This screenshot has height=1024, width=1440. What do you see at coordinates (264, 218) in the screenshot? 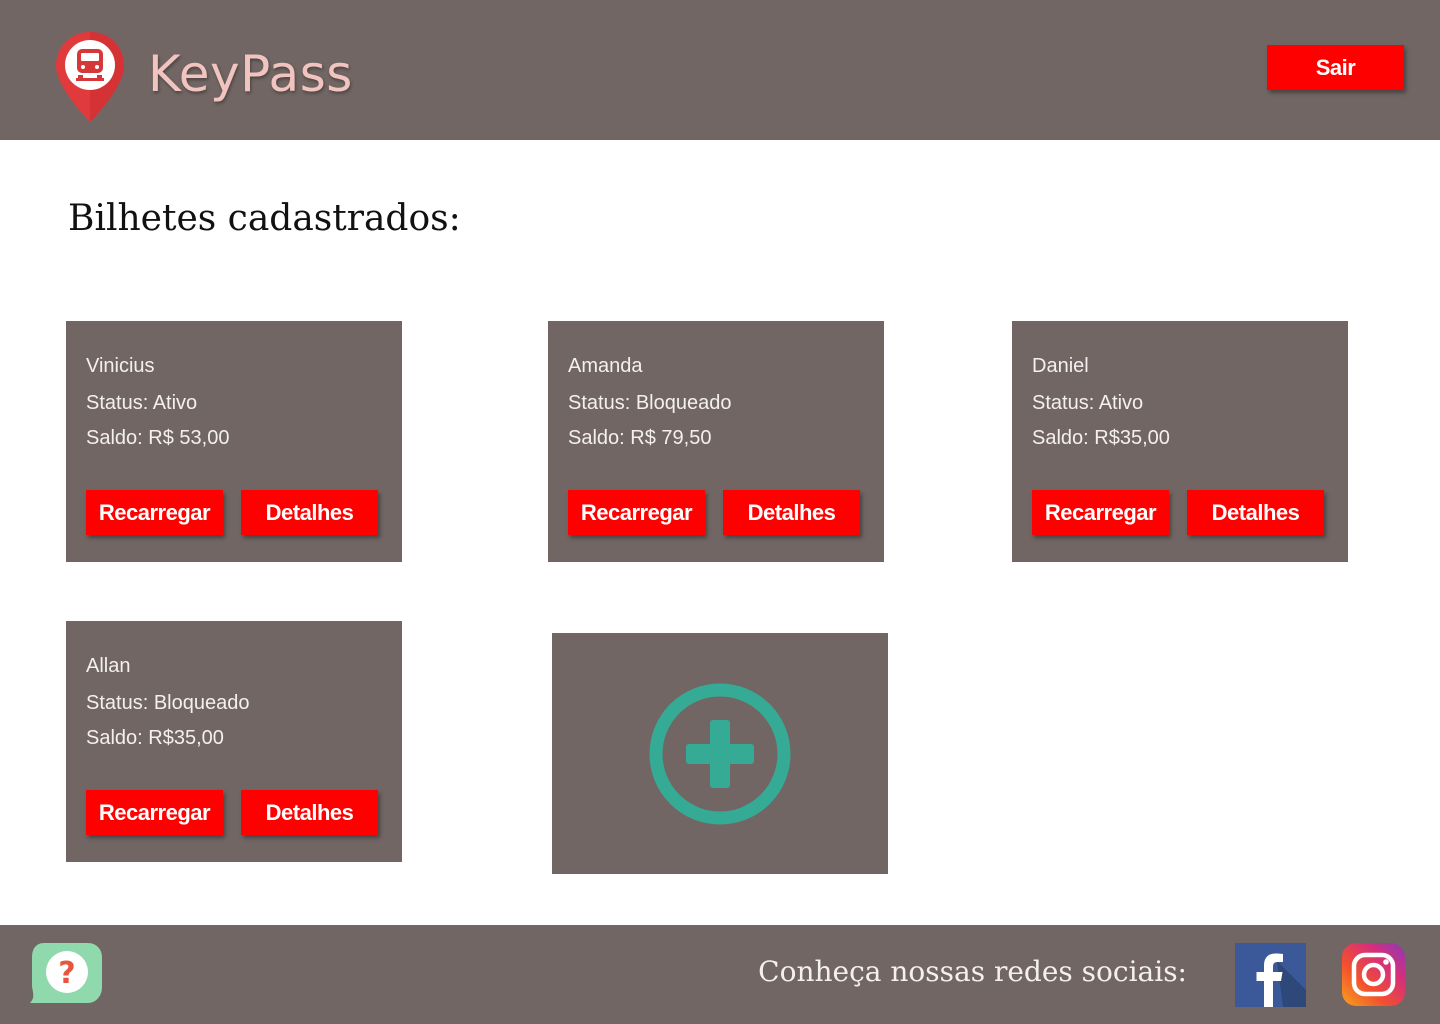
I see `page-title: Bilhetes cadastrados:` at bounding box center [264, 218].